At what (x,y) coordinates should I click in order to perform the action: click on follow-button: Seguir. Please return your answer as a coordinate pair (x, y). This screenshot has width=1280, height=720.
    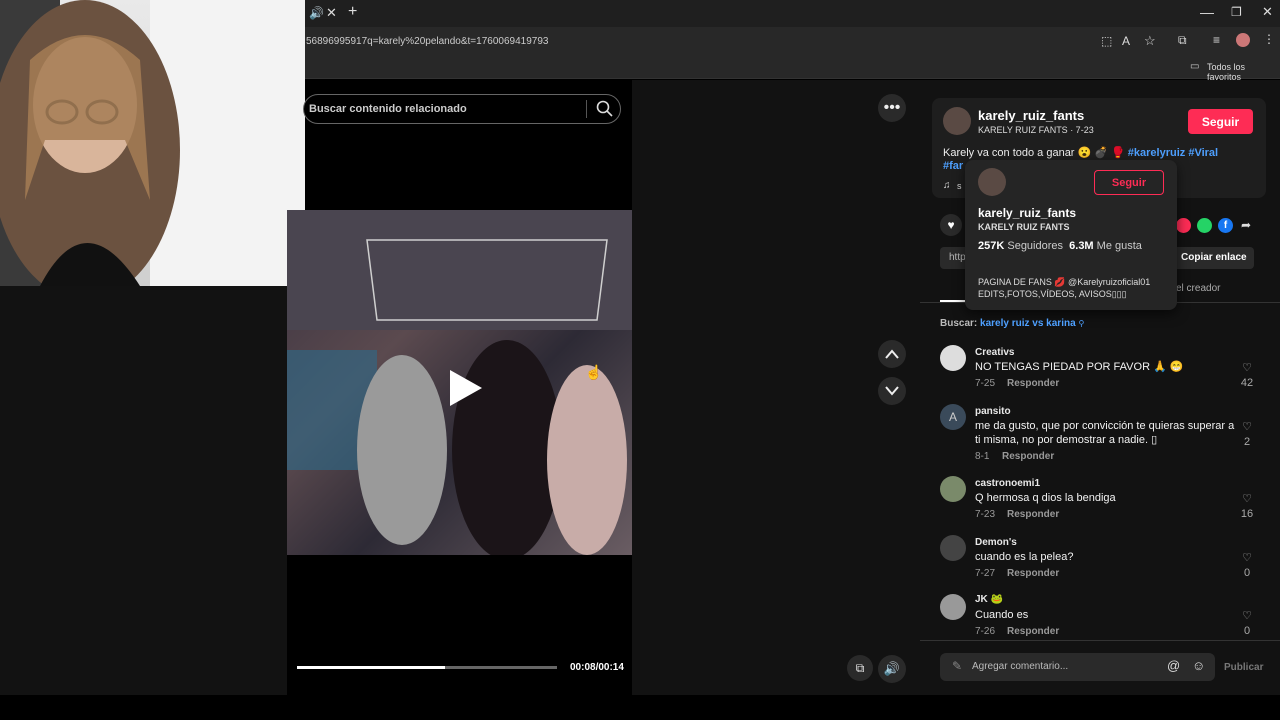
    Looking at the image, I should click on (1220, 121).